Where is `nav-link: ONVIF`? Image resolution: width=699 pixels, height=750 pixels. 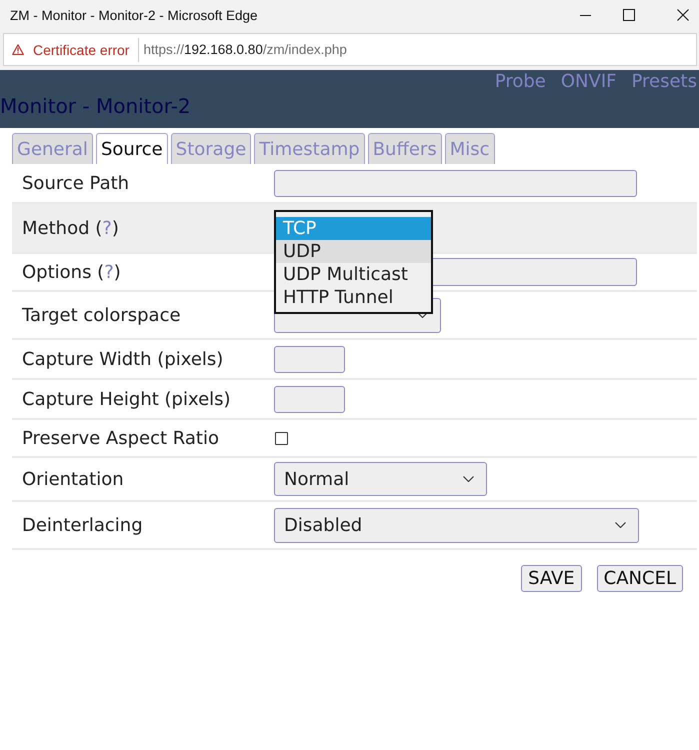
nav-link: ONVIF is located at coordinates (588, 82).